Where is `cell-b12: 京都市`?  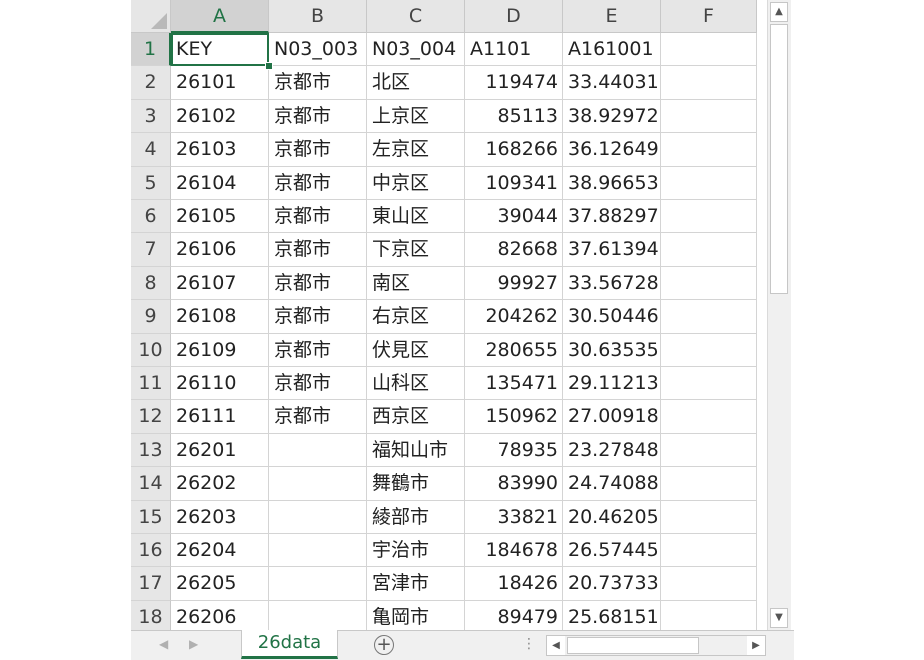 cell-b12: 京都市 is located at coordinates (318, 417).